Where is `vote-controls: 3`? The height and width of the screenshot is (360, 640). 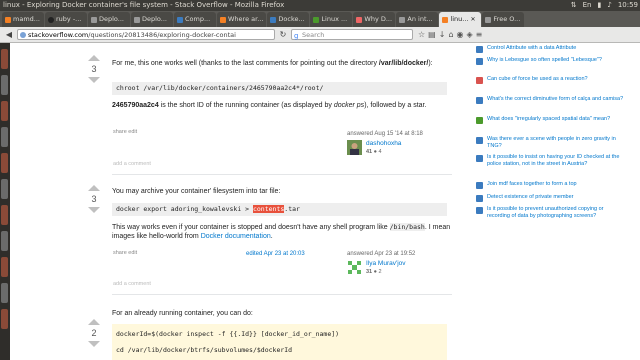
vote-controls: 3 is located at coordinates (94, 69).